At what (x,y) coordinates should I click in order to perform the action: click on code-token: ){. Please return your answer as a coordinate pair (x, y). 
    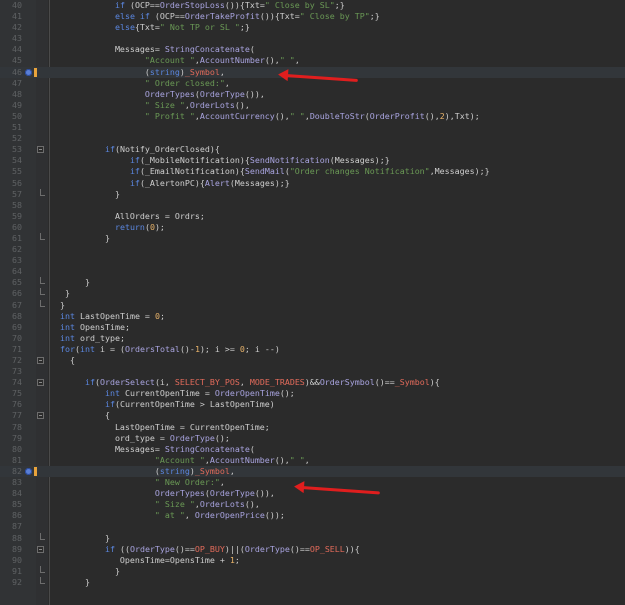
    Looking at the image, I should click on (434, 382).